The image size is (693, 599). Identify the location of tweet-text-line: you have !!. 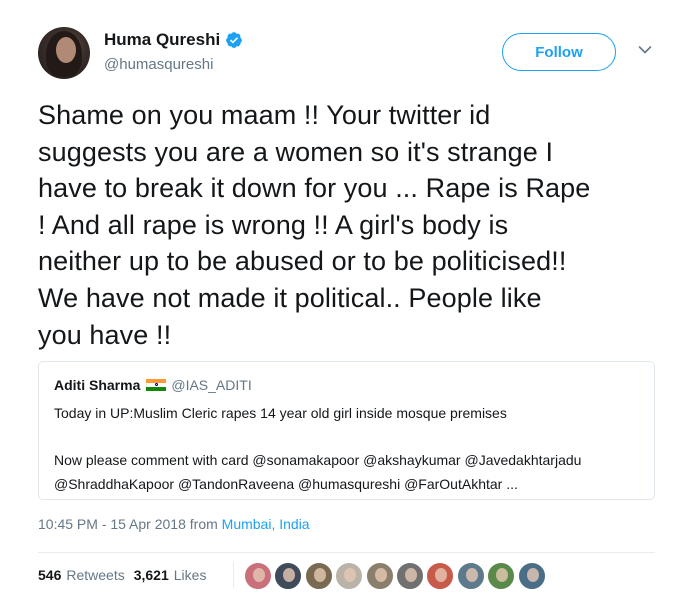
(105, 334).